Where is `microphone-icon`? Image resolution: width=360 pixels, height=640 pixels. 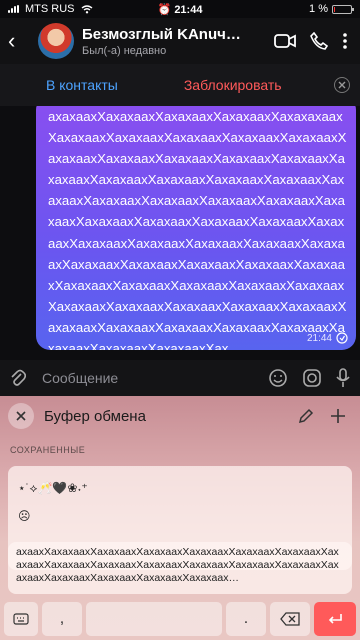 microphone-icon is located at coordinates (343, 378).